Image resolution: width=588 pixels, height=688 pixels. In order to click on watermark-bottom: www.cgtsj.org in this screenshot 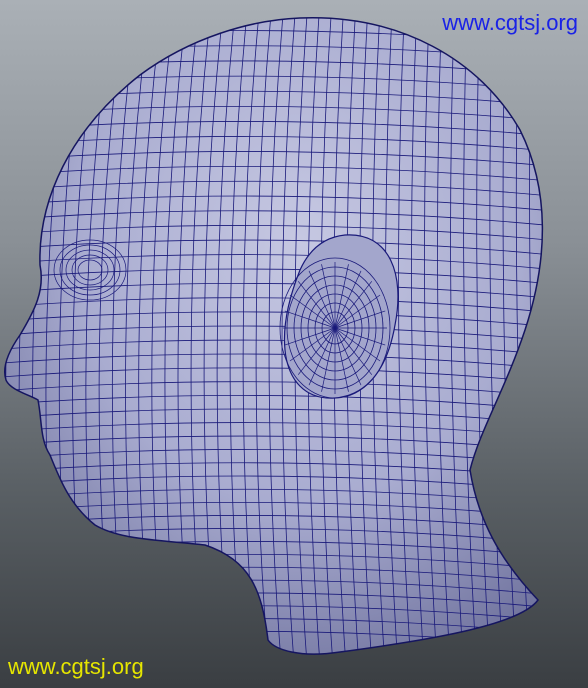, I will do `click(76, 666)`.